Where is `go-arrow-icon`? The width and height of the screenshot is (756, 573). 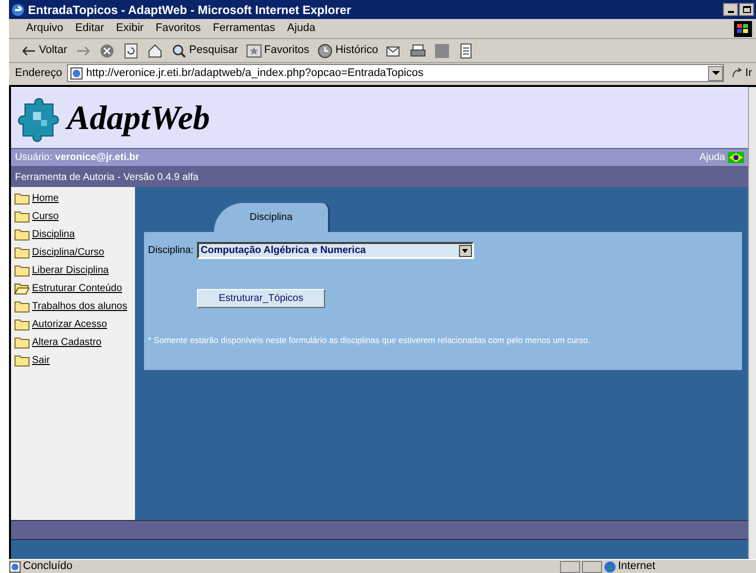
go-arrow-icon is located at coordinates (737, 73).